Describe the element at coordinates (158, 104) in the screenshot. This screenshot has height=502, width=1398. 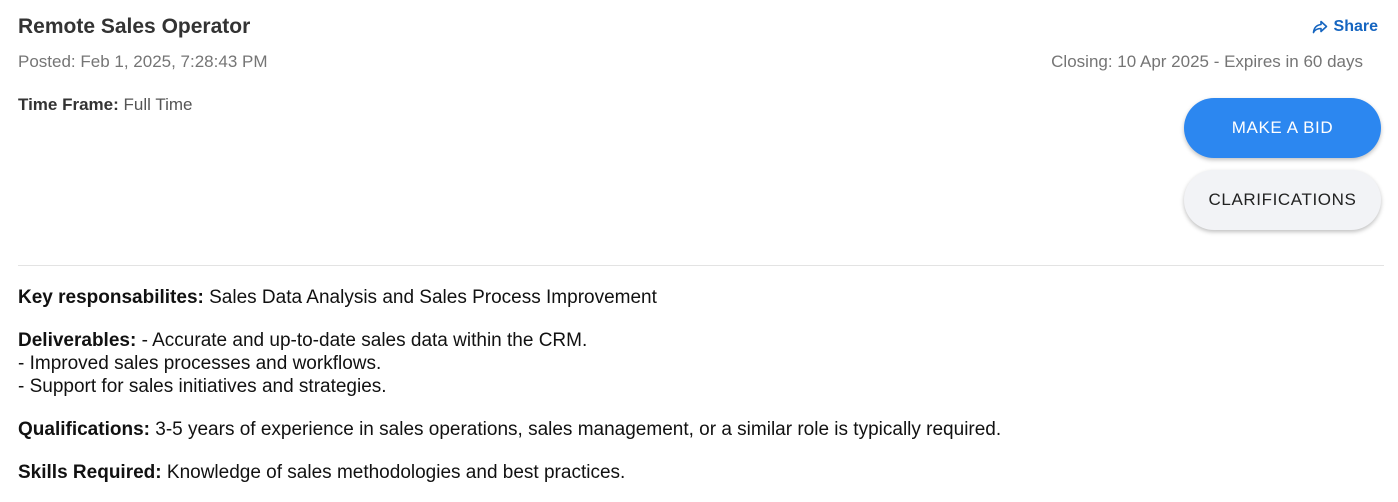
I see `time-frame-value: Full Time` at that location.